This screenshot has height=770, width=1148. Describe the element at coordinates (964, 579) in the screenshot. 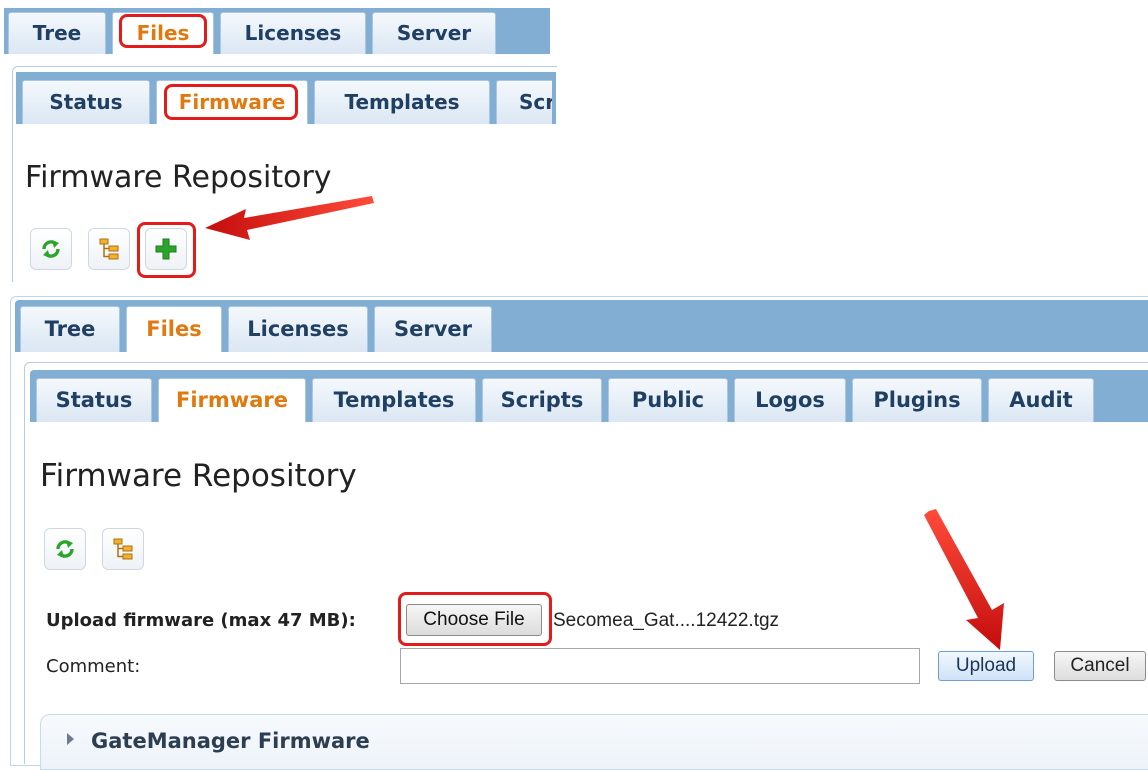

I see `arrow-to-upload-button` at that location.